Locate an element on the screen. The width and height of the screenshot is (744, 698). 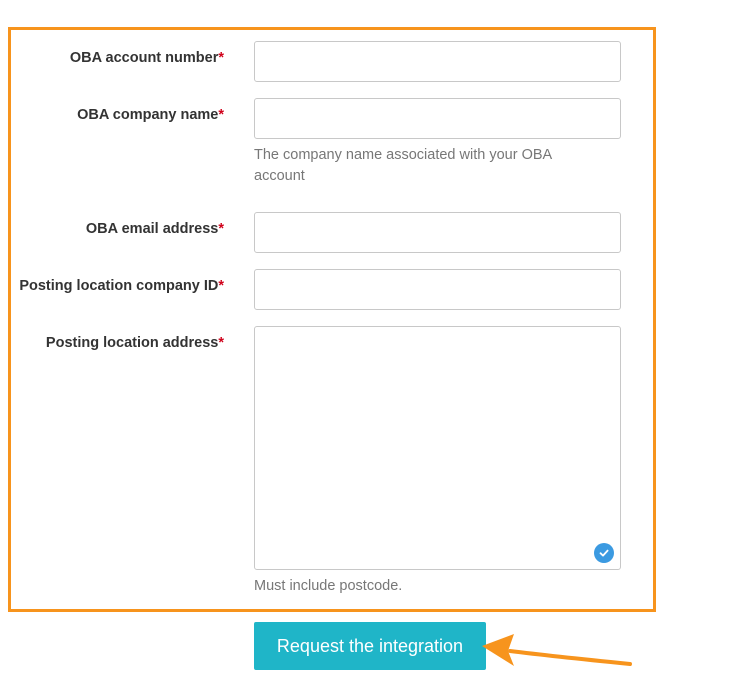
label-text: Posting location address is located at coordinates (132, 343).